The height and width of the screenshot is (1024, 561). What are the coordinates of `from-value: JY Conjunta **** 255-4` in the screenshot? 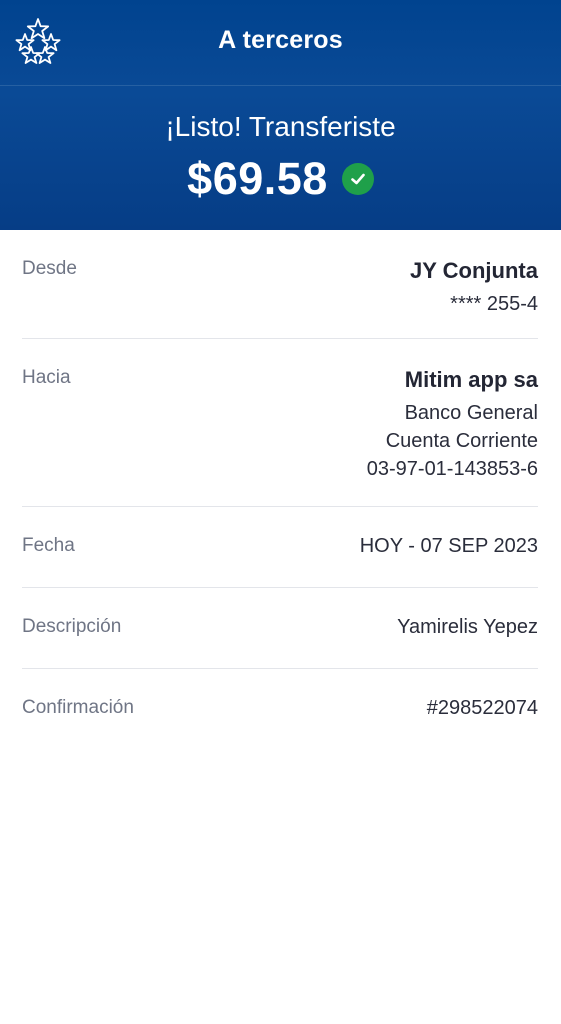 It's located at (474, 274).